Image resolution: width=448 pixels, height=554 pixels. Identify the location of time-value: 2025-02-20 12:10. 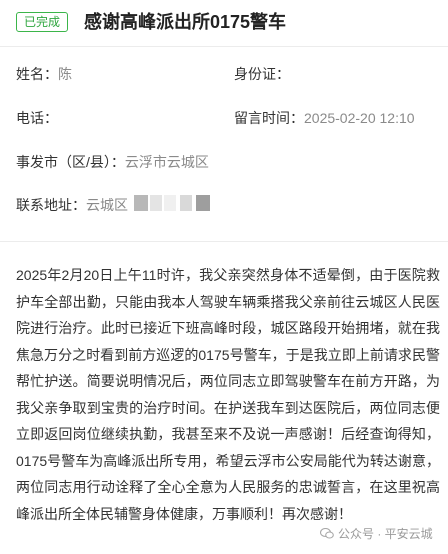
(359, 118).